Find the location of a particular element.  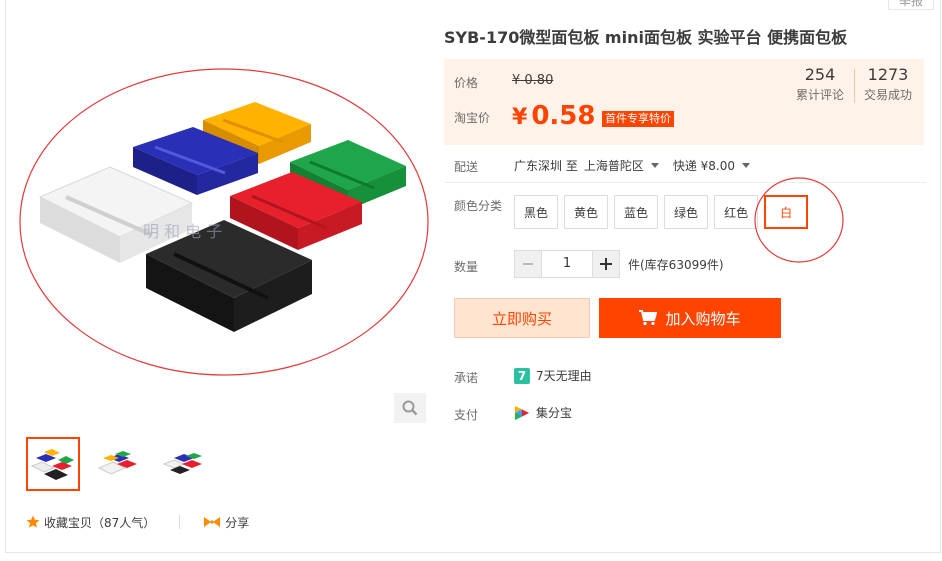

review-count: 254 累计评论 is located at coordinates (820, 84).